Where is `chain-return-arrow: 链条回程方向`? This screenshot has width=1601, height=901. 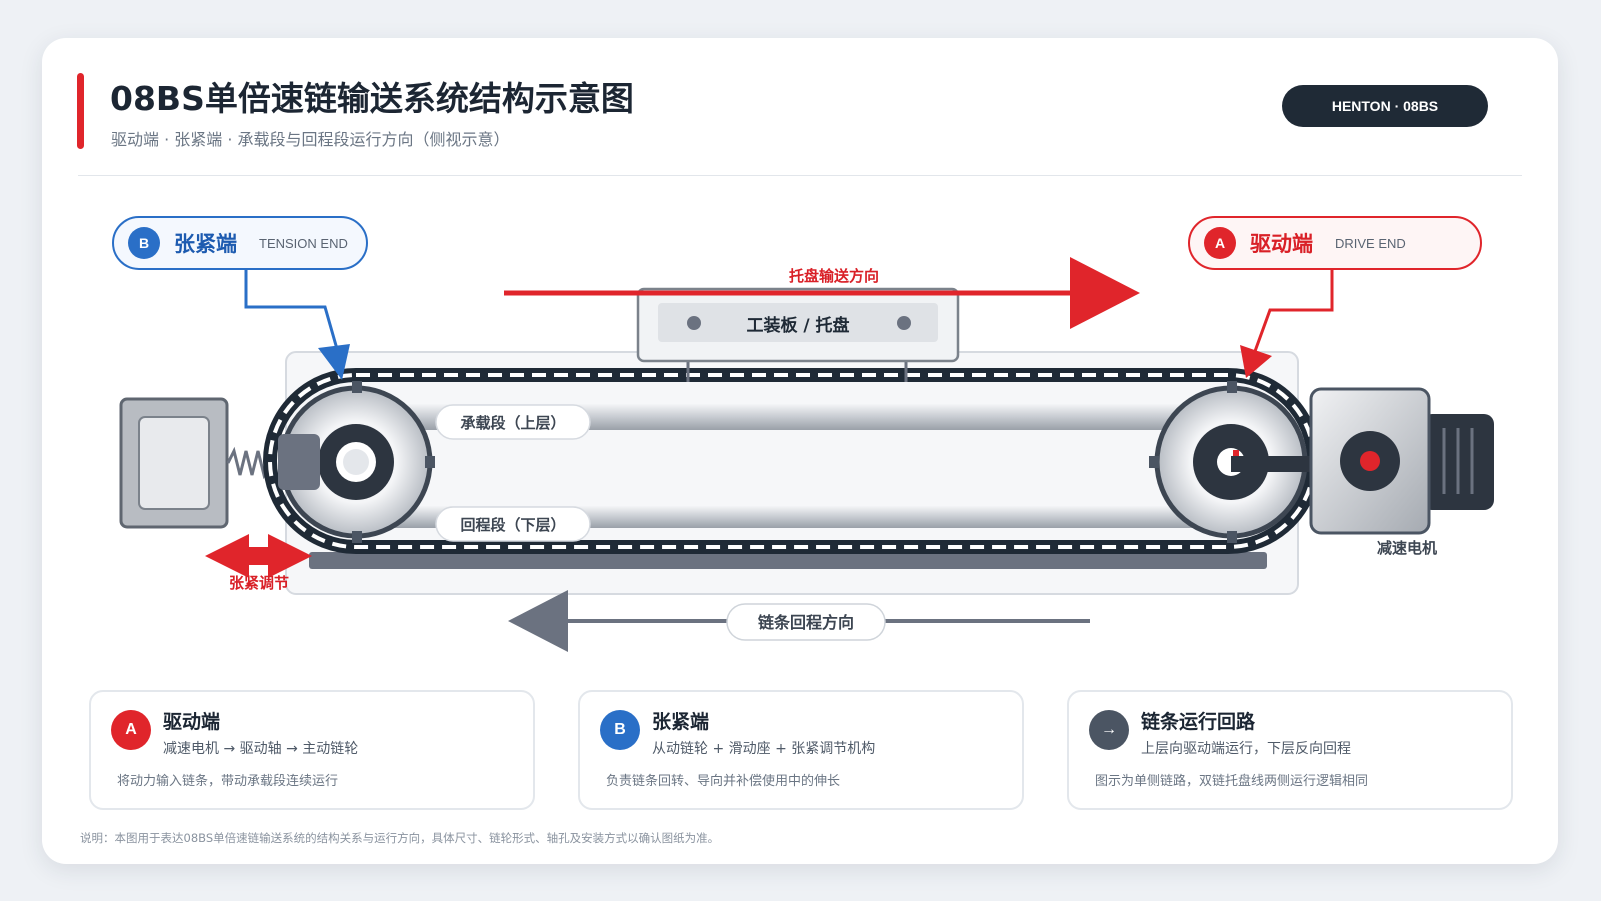 chain-return-arrow: 链条回程方向 is located at coordinates (799, 621).